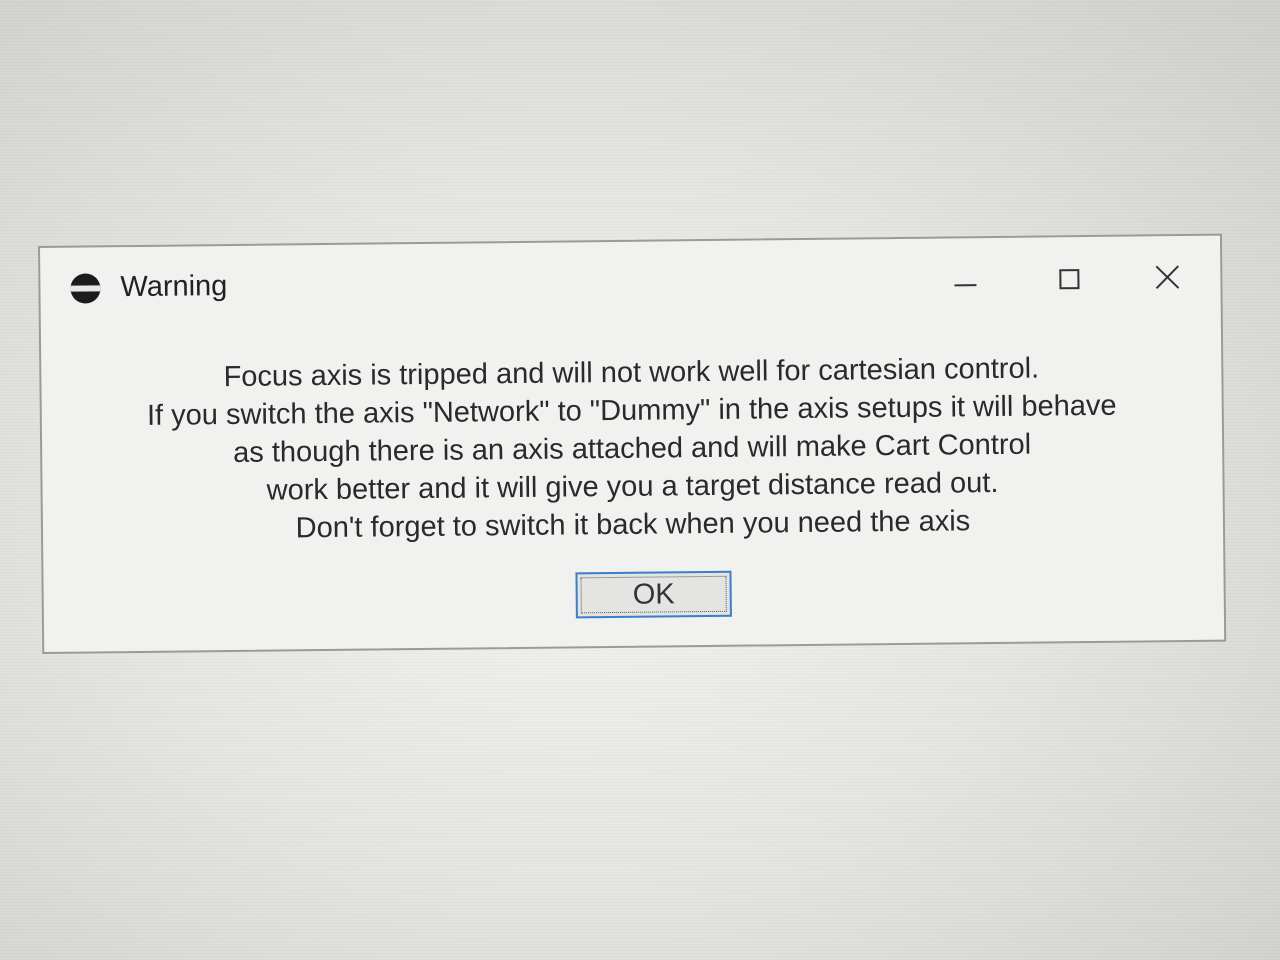  What do you see at coordinates (630, 284) in the screenshot?
I see `title-bar: Warning` at bounding box center [630, 284].